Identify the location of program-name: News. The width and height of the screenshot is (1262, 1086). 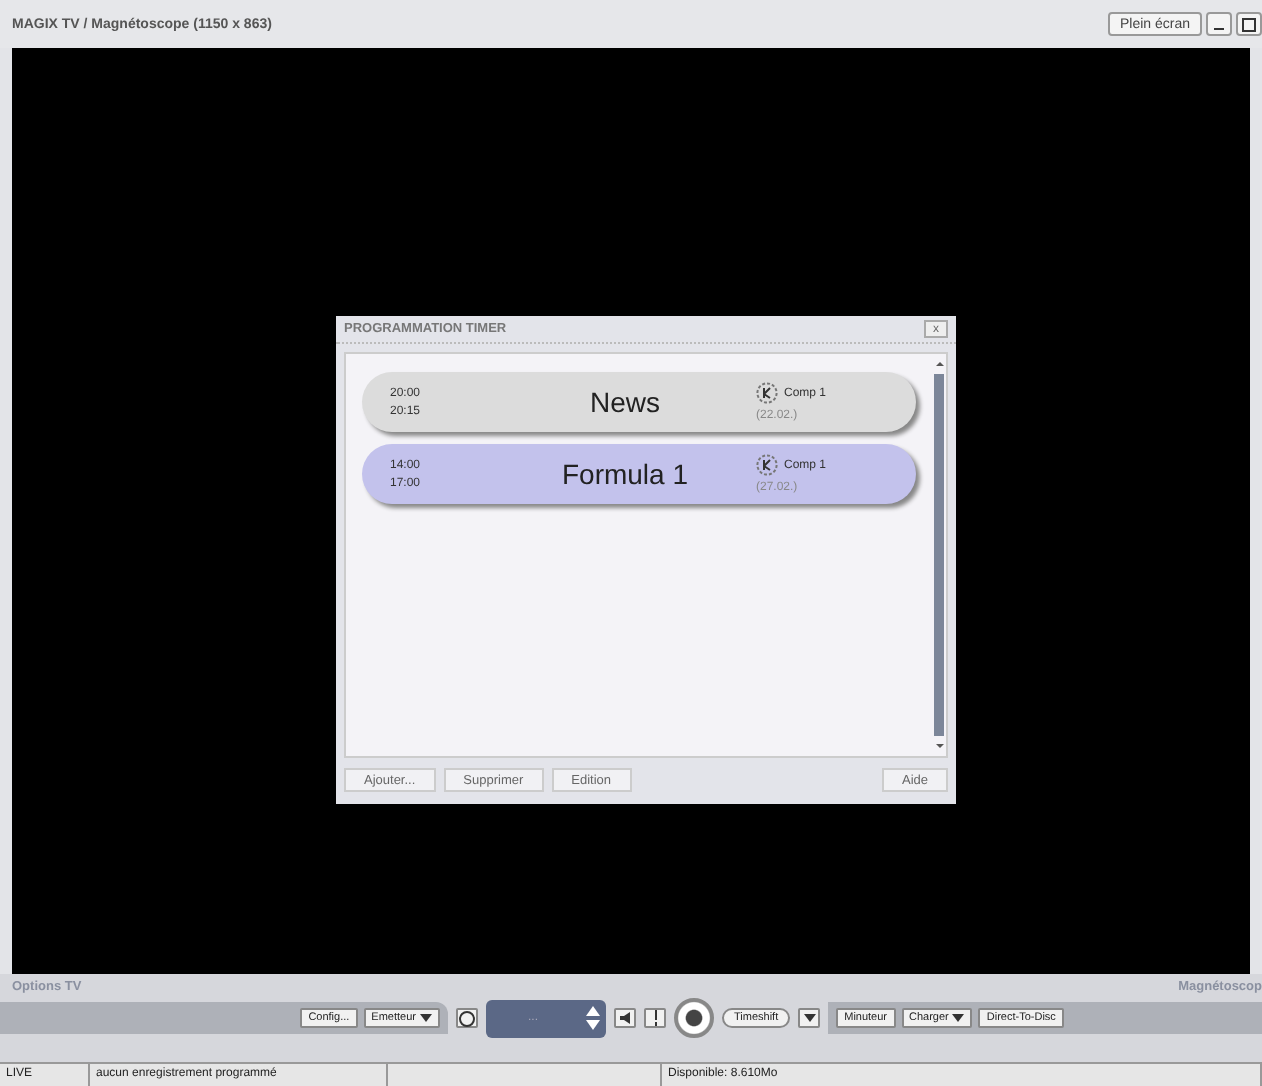
(624, 402).